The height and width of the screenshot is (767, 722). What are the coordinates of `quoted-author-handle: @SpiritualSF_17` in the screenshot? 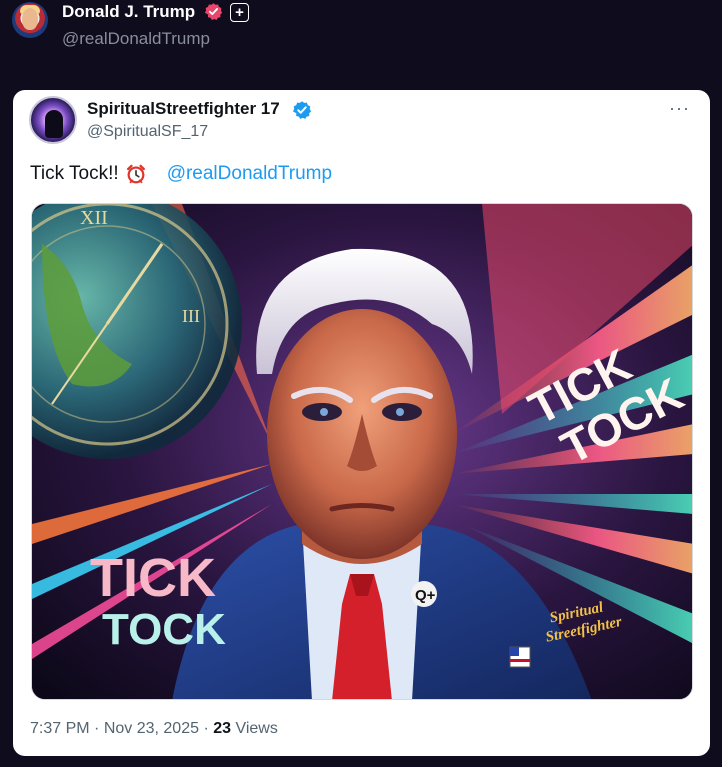 It's located at (147, 132).